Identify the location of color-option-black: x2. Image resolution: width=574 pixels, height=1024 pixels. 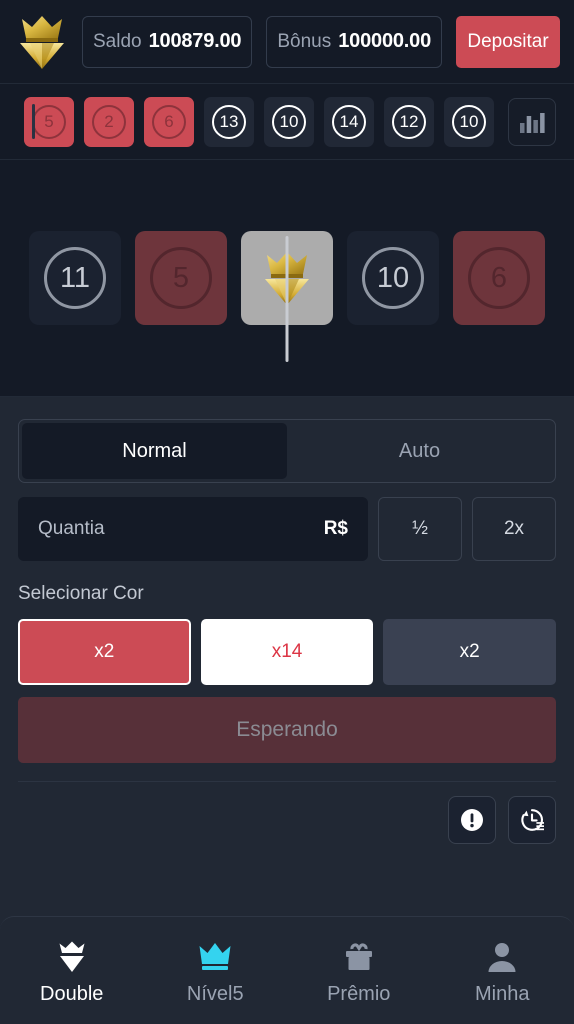
(470, 652).